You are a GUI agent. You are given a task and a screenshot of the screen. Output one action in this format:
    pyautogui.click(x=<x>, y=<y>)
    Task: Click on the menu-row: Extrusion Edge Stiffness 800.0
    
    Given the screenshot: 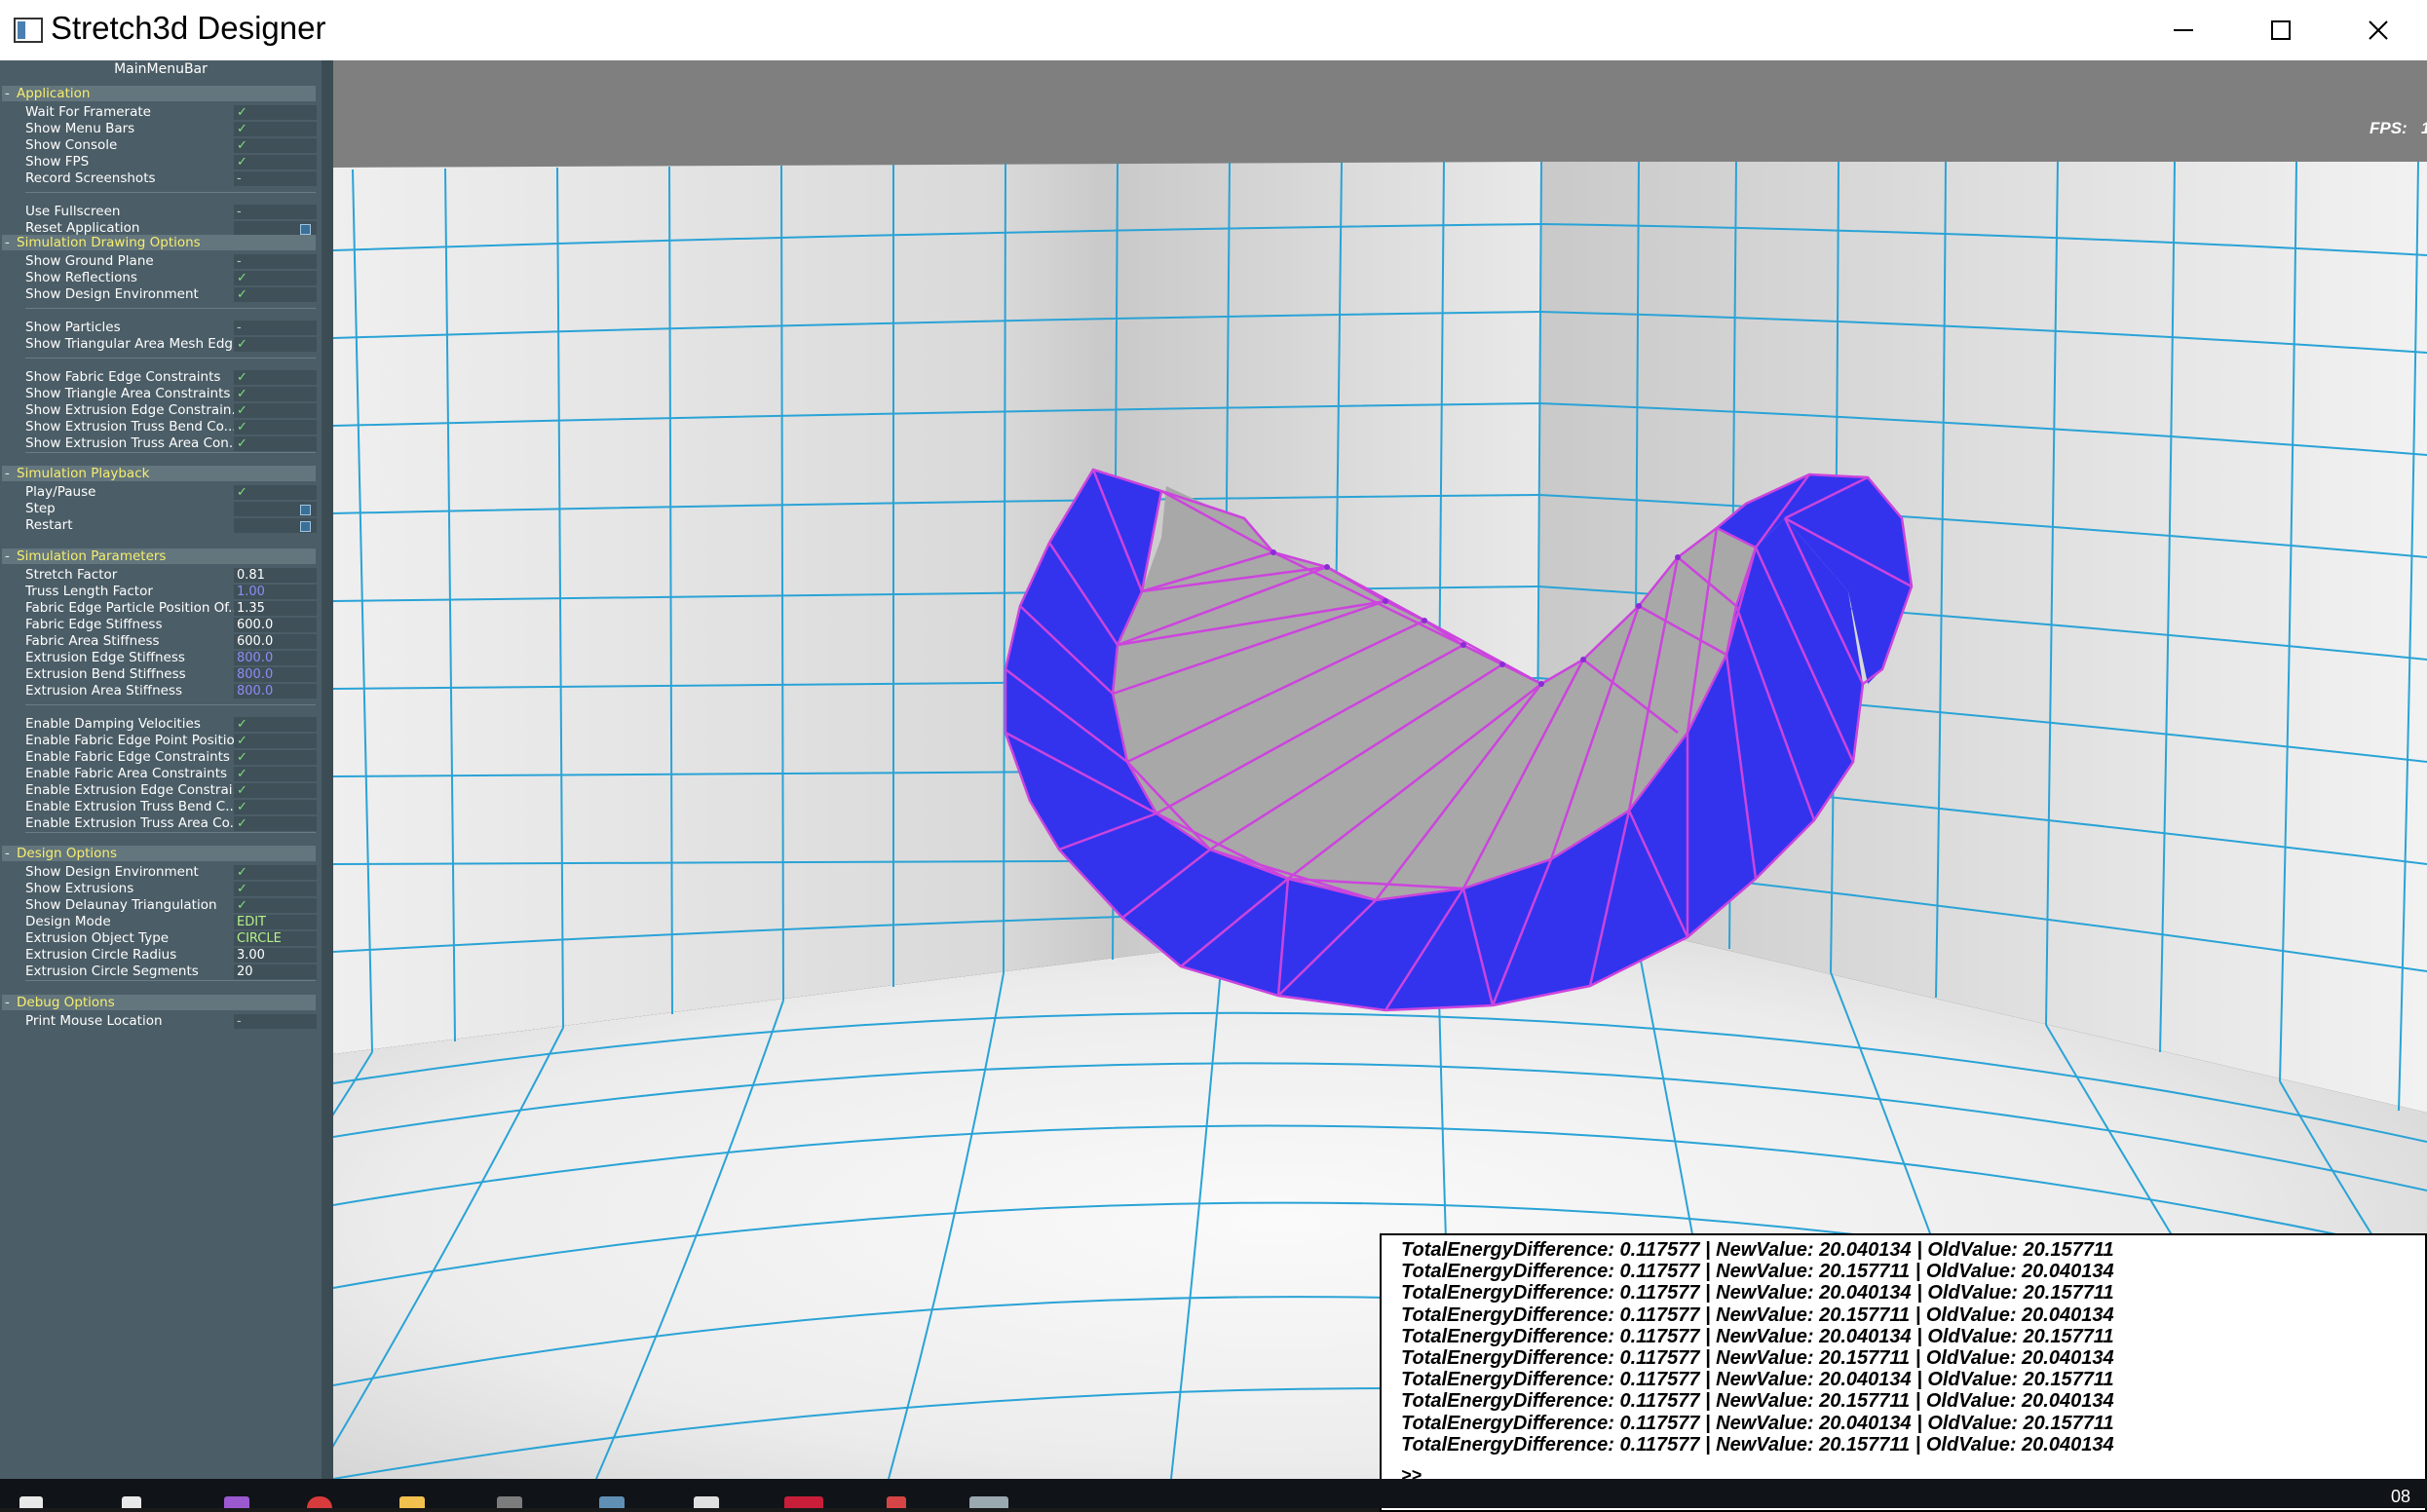 What is the action you would take?
    pyautogui.click(x=171, y=658)
    